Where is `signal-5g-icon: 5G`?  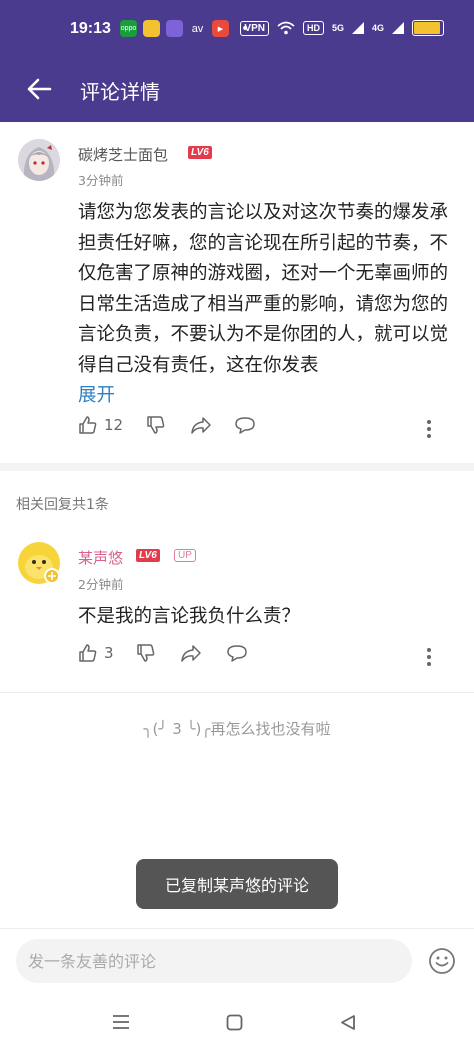
signal-5g-icon: 5G is located at coordinates (337, 28).